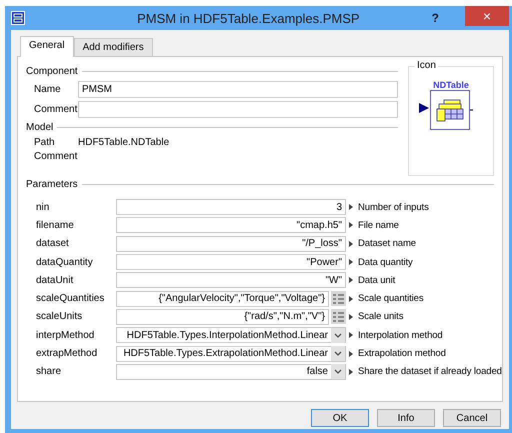  What do you see at coordinates (231, 372) in the screenshot?
I see `parameter-dropdown: false` at bounding box center [231, 372].